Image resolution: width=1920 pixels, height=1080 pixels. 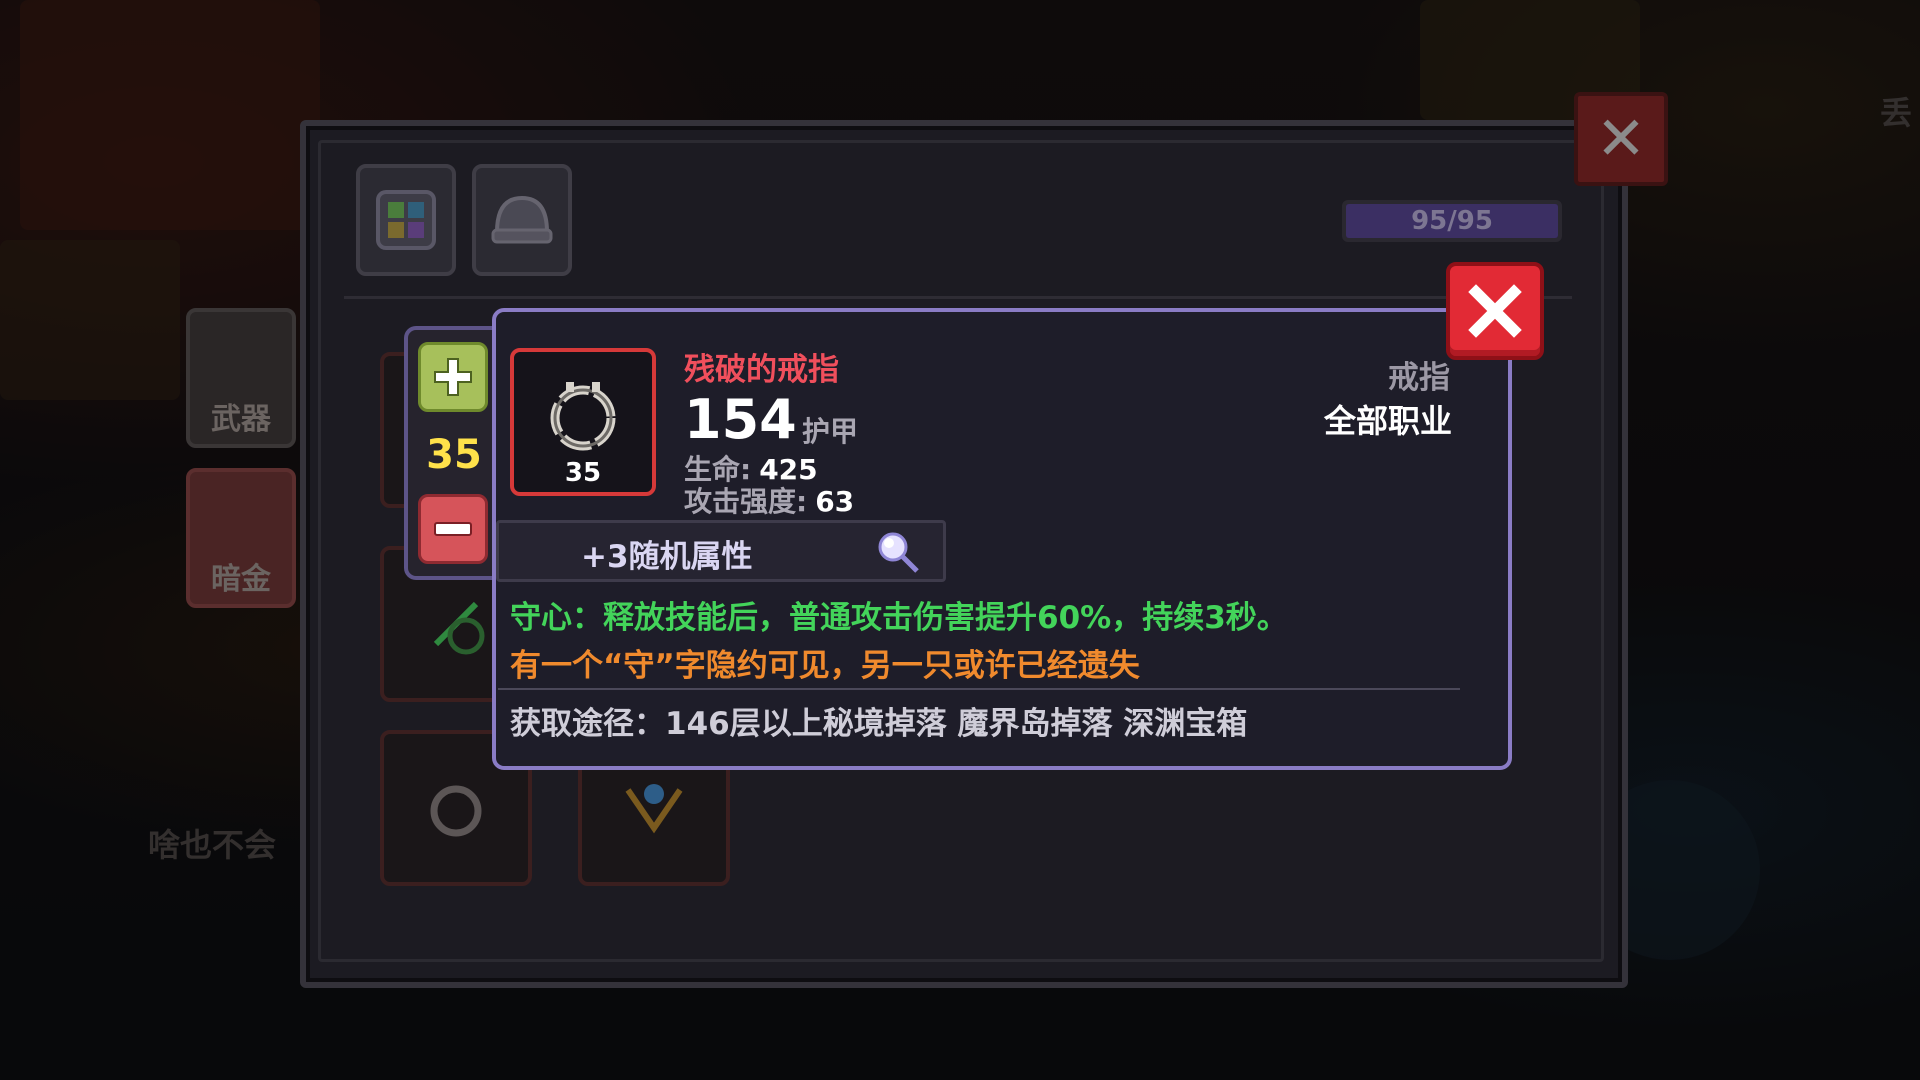 I want to click on item-level: 35, so click(x=583, y=473).